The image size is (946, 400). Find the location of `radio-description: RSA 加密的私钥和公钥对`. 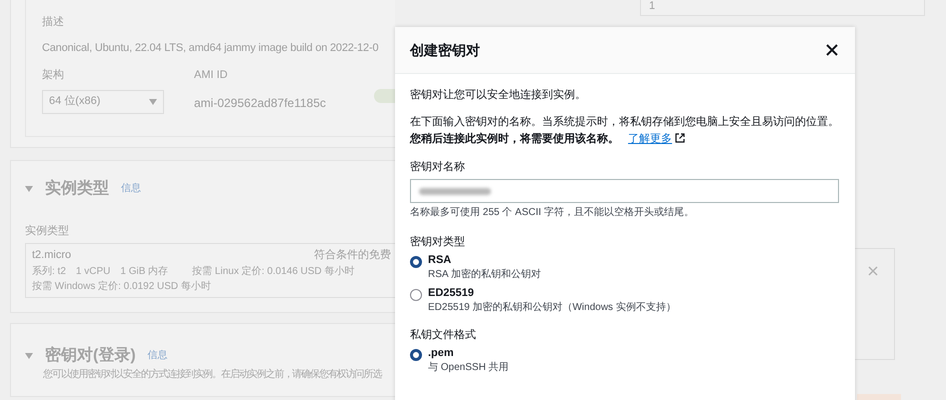

radio-description: RSA 加密的私钥和公钥对 is located at coordinates (484, 274).